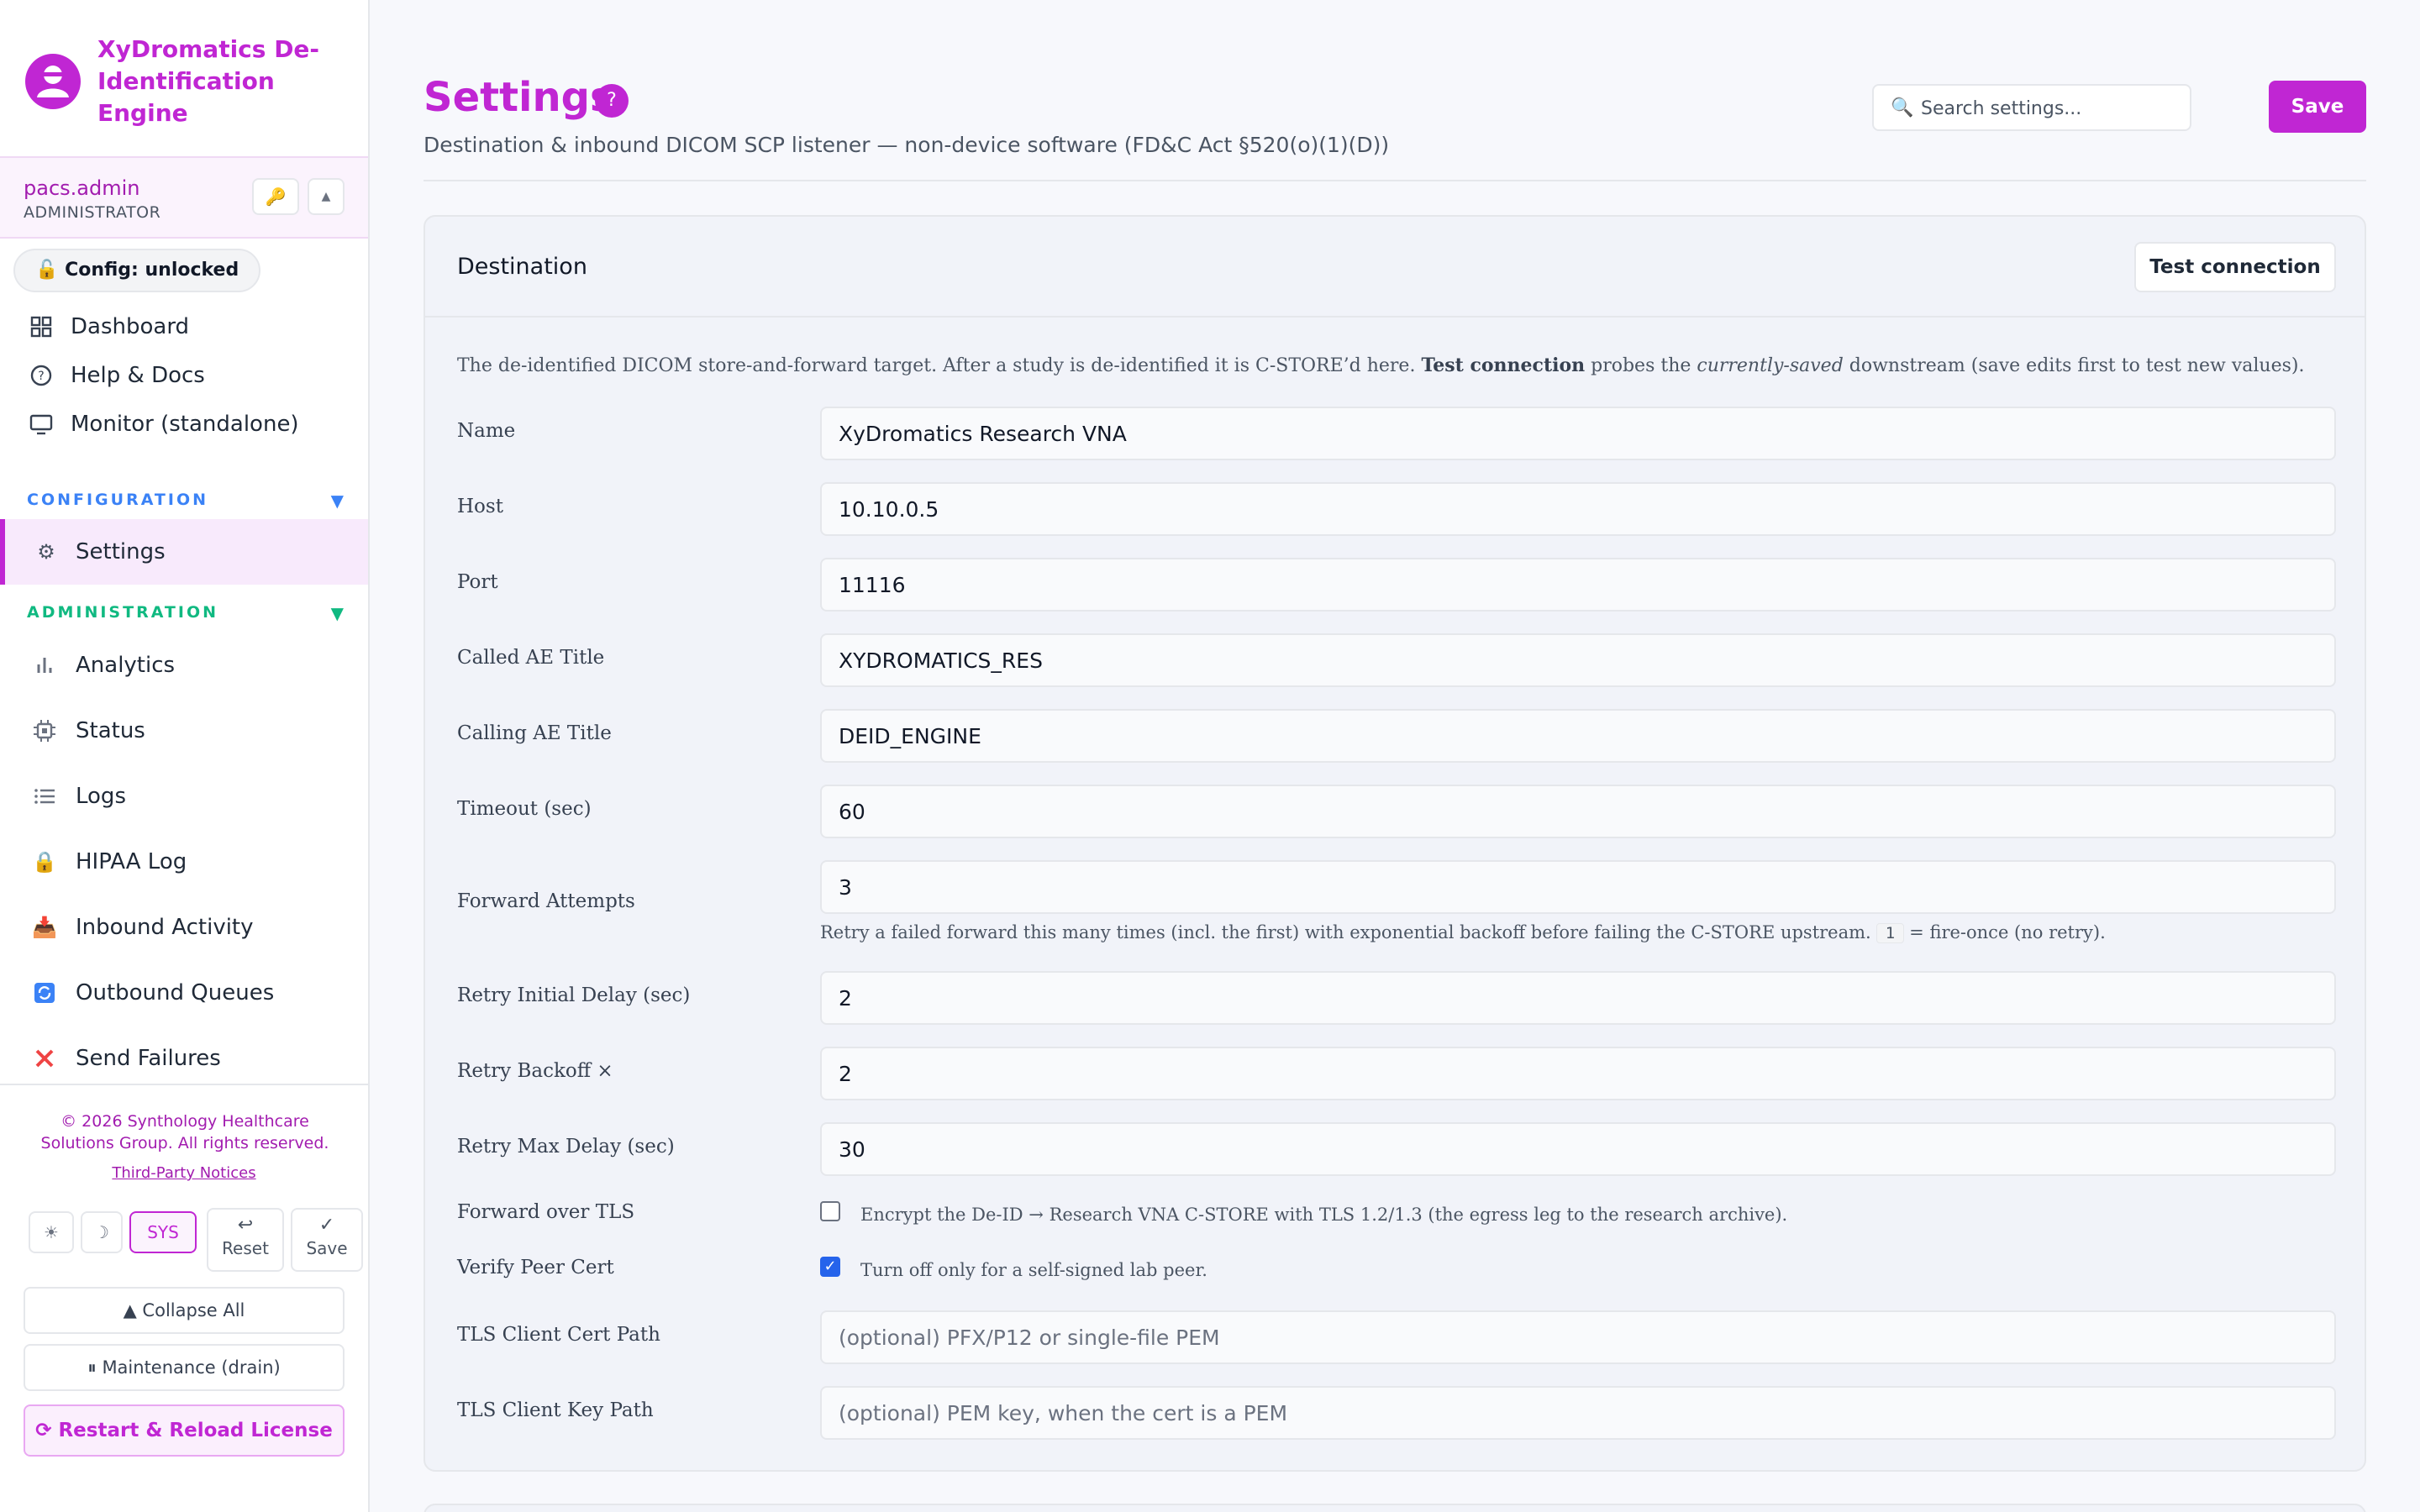 This screenshot has height=1512, width=2420. I want to click on tls-cert-input, so click(1578, 1337).